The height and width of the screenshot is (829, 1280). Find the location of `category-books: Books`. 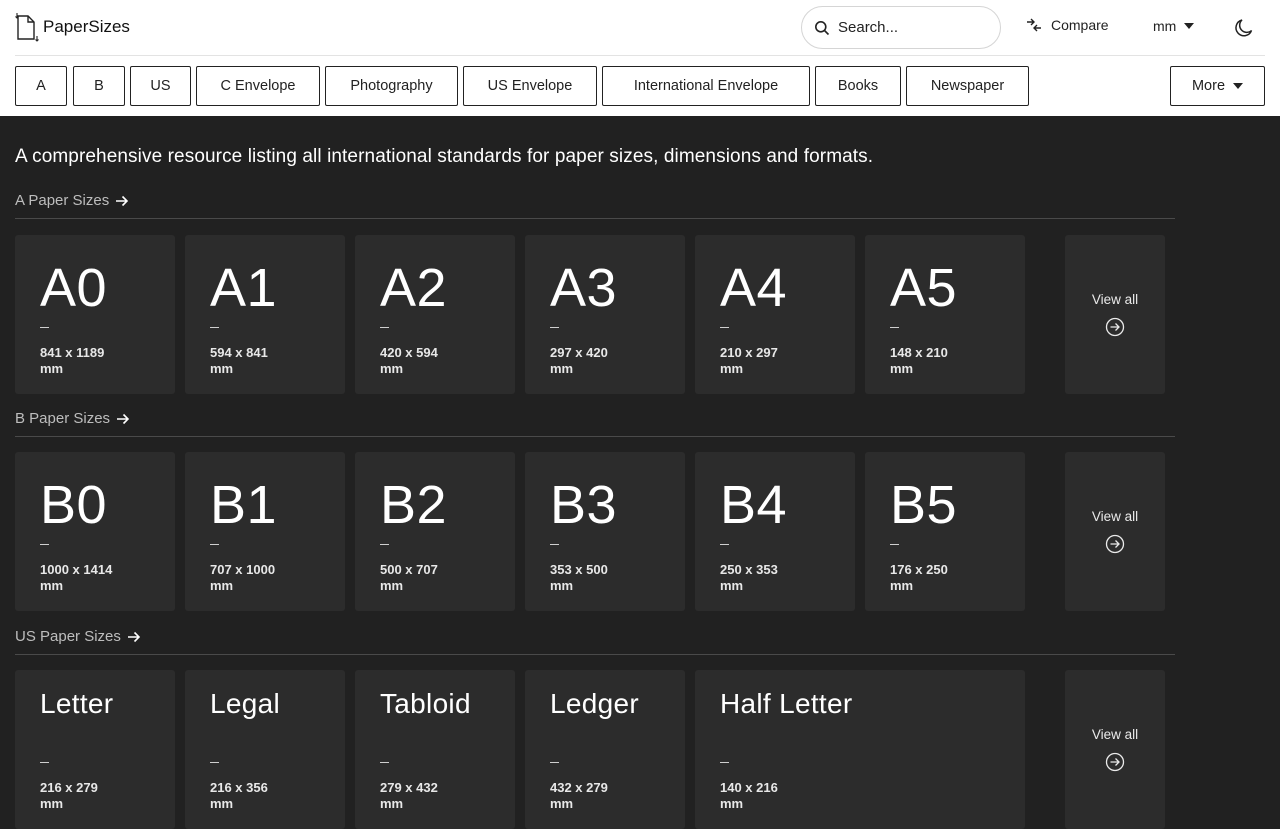

category-books: Books is located at coordinates (858, 86).